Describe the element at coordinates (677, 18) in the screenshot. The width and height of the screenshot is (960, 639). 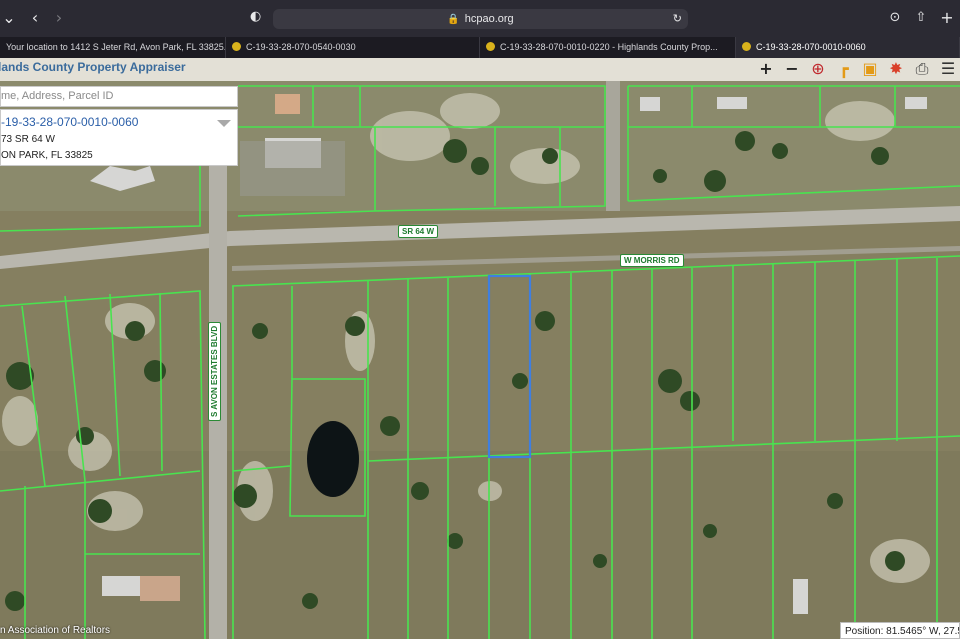
I see `reload-icon: ↻` at that location.